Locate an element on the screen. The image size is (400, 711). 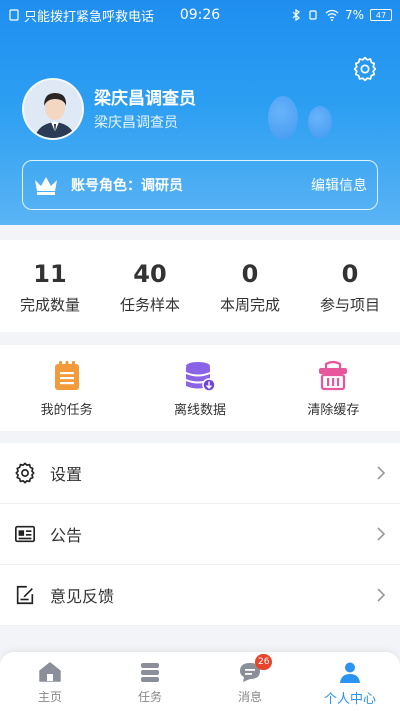
stat-label: 完成数量 is located at coordinates (49, 305).